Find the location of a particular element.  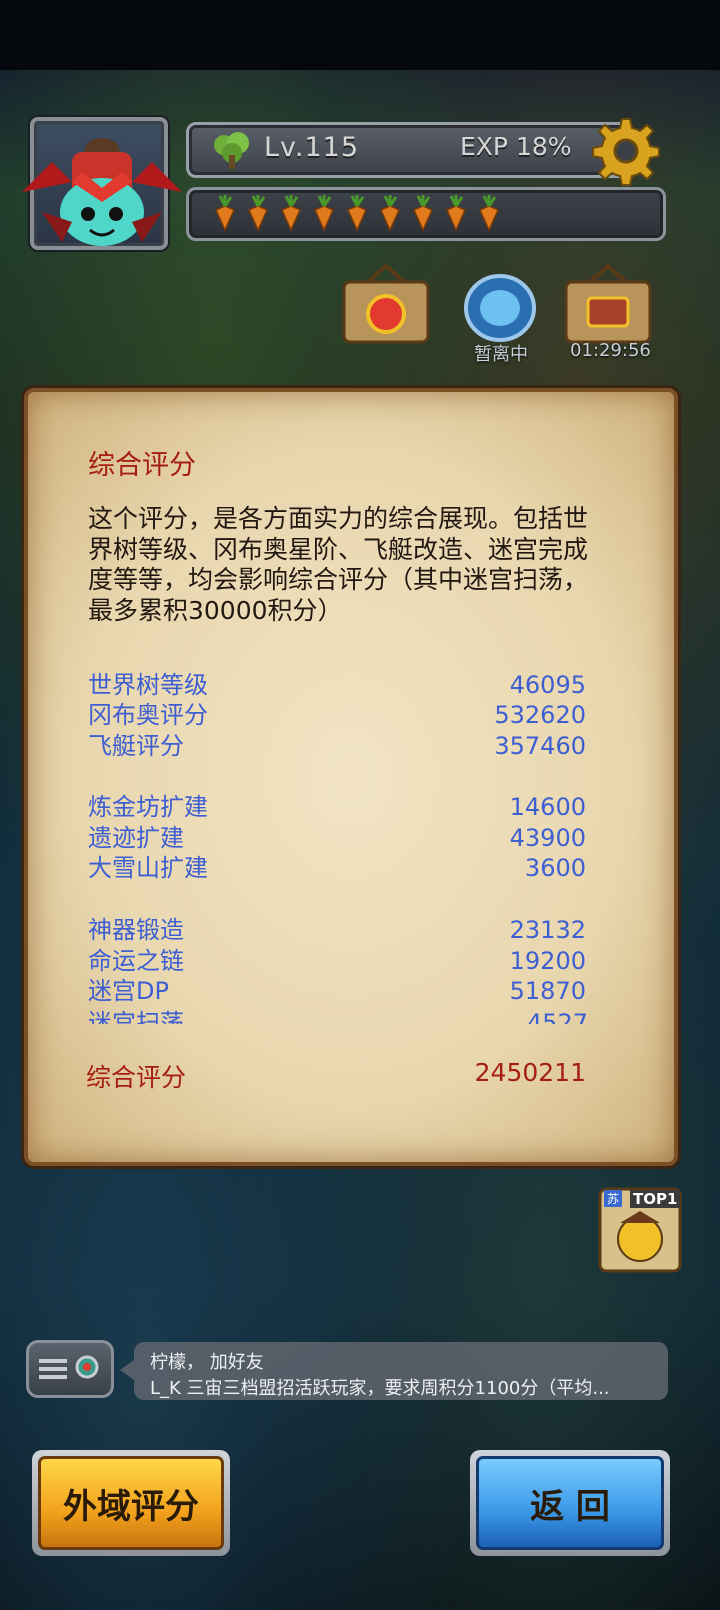

panel-title: 综合评分 is located at coordinates (142, 465).